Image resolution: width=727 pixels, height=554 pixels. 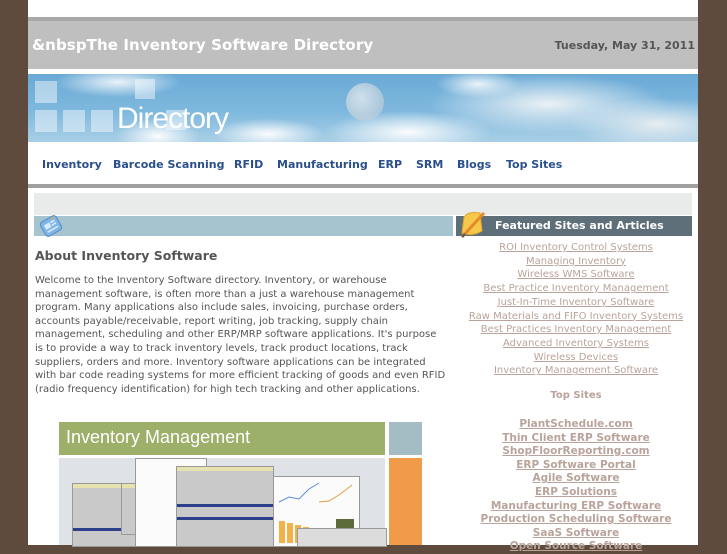 I want to click on top-site-link: SaaS Software, so click(x=576, y=534).